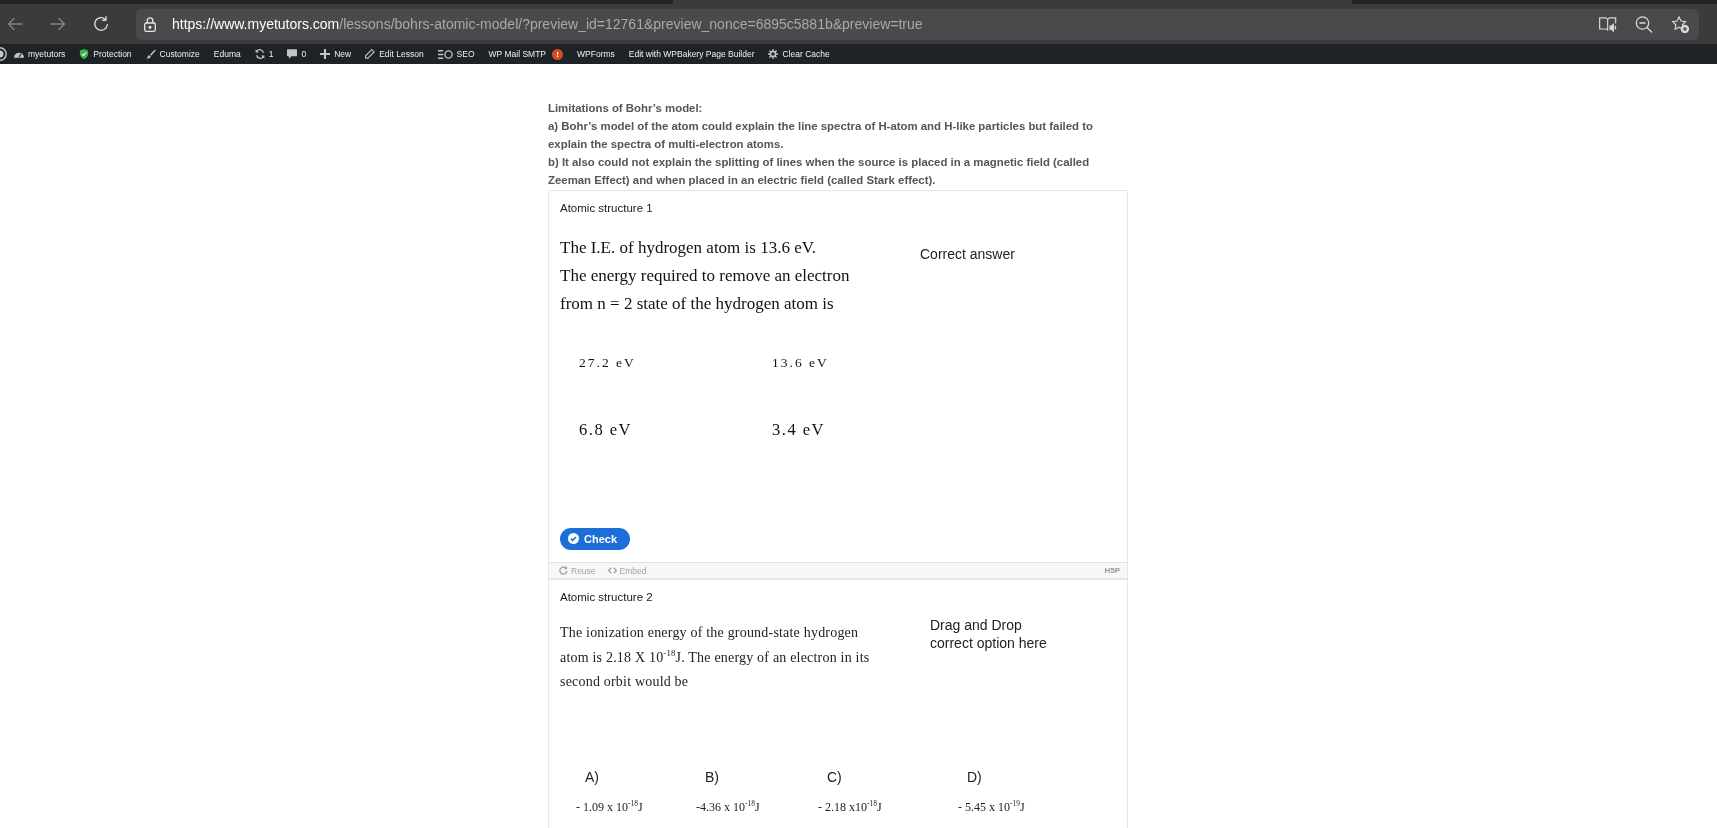  Describe the element at coordinates (773, 54) in the screenshot. I see `gear-icon` at that location.